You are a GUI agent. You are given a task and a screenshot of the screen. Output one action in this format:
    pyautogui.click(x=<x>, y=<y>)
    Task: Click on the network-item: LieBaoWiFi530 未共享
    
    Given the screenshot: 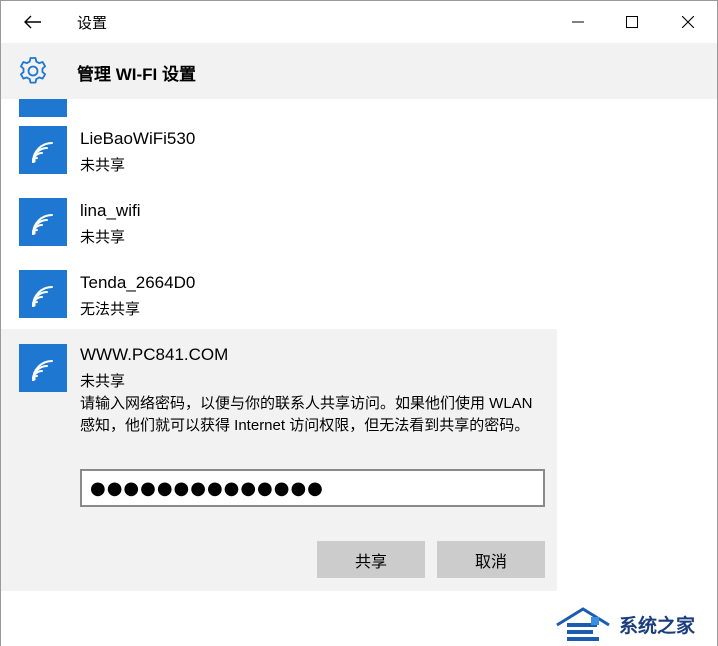 What is the action you would take?
    pyautogui.click(x=279, y=157)
    